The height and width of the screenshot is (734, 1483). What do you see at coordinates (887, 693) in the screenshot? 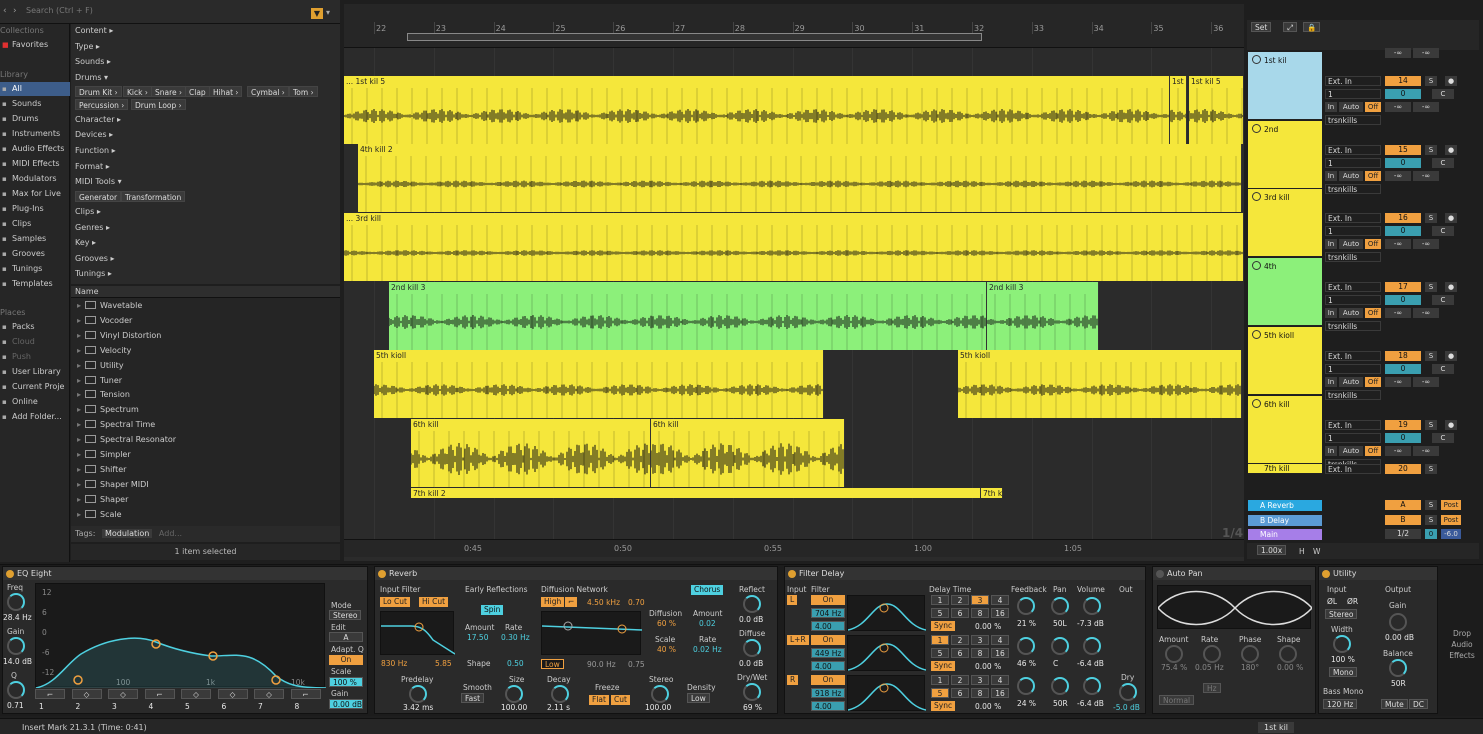
I see `fd-filter-display` at bounding box center [887, 693].